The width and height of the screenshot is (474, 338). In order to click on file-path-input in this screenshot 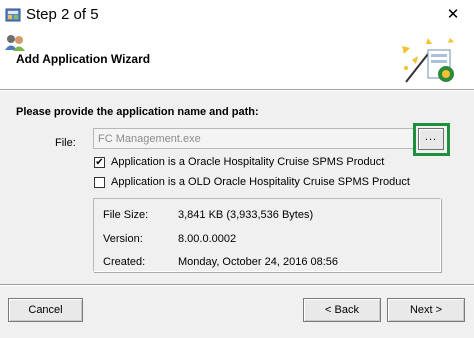, I will do `click(253, 138)`.